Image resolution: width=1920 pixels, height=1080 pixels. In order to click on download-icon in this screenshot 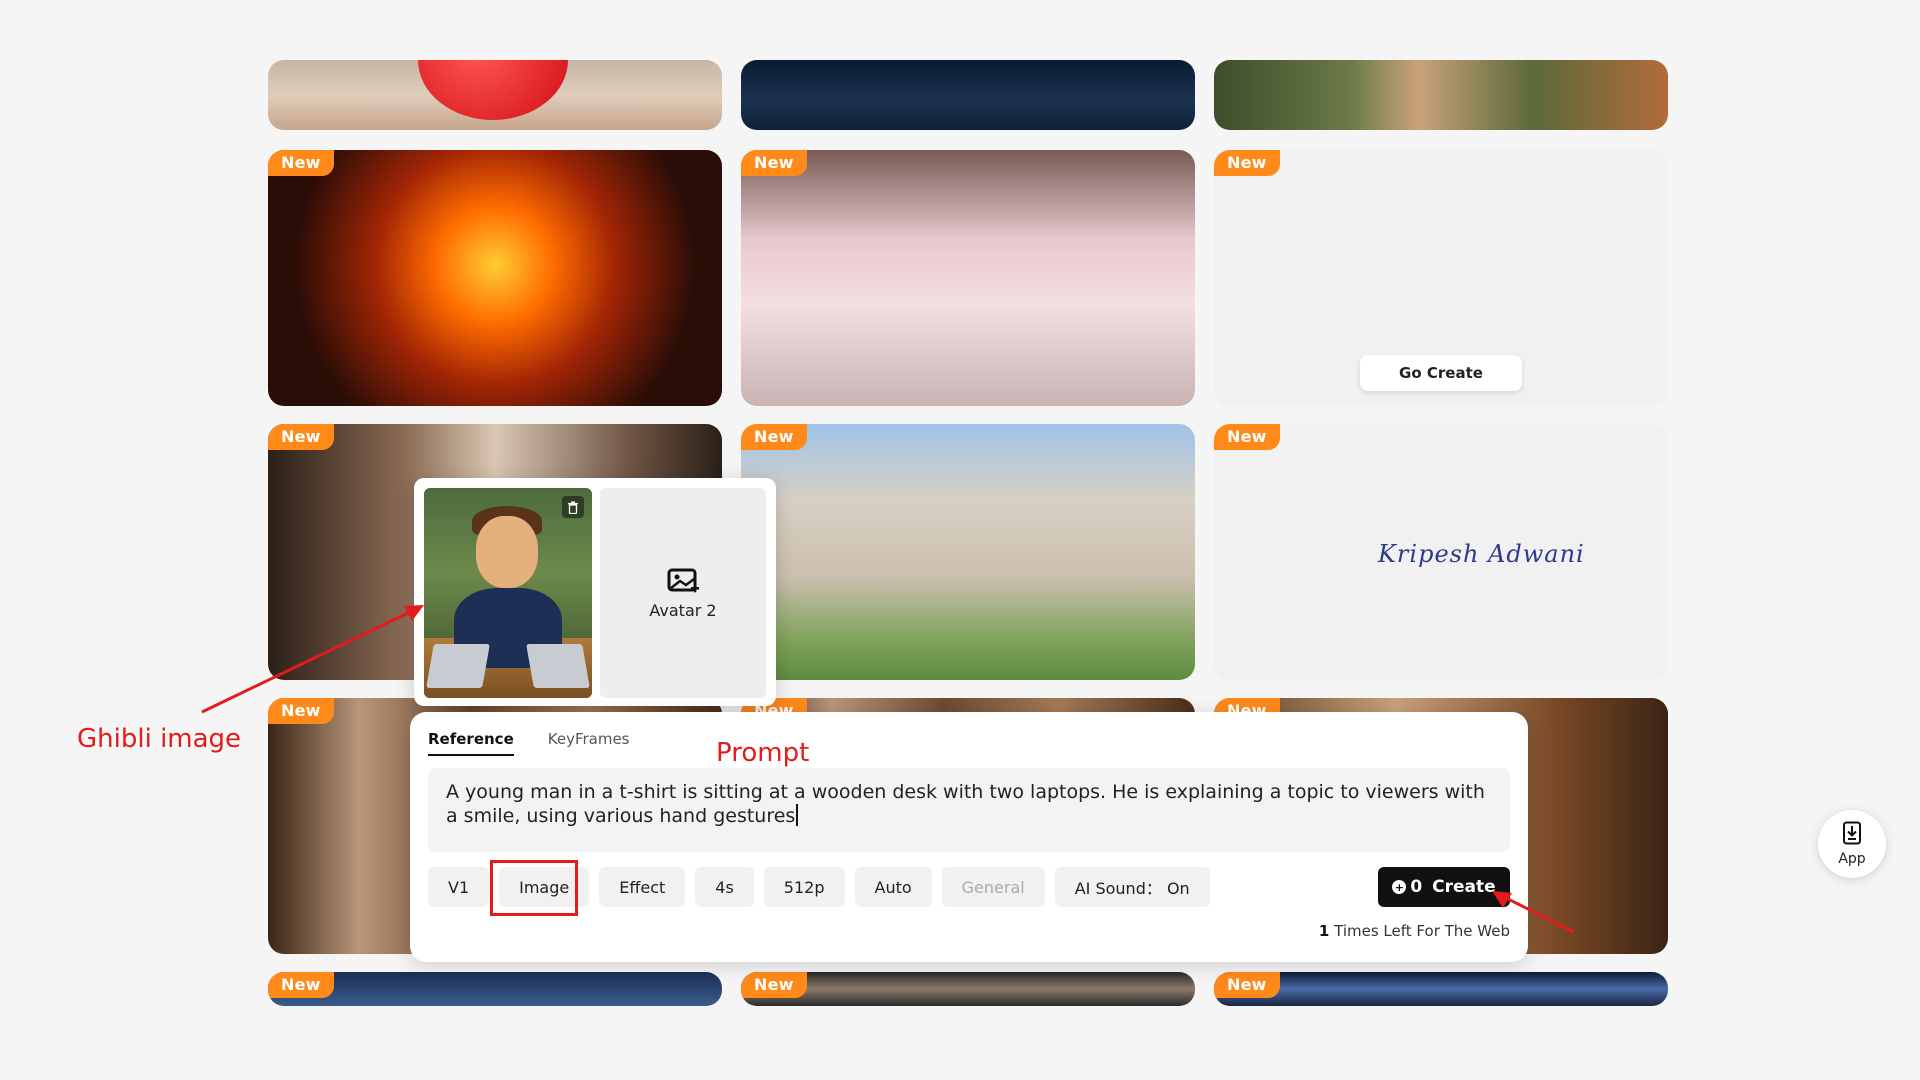, I will do `click(1852, 835)`.